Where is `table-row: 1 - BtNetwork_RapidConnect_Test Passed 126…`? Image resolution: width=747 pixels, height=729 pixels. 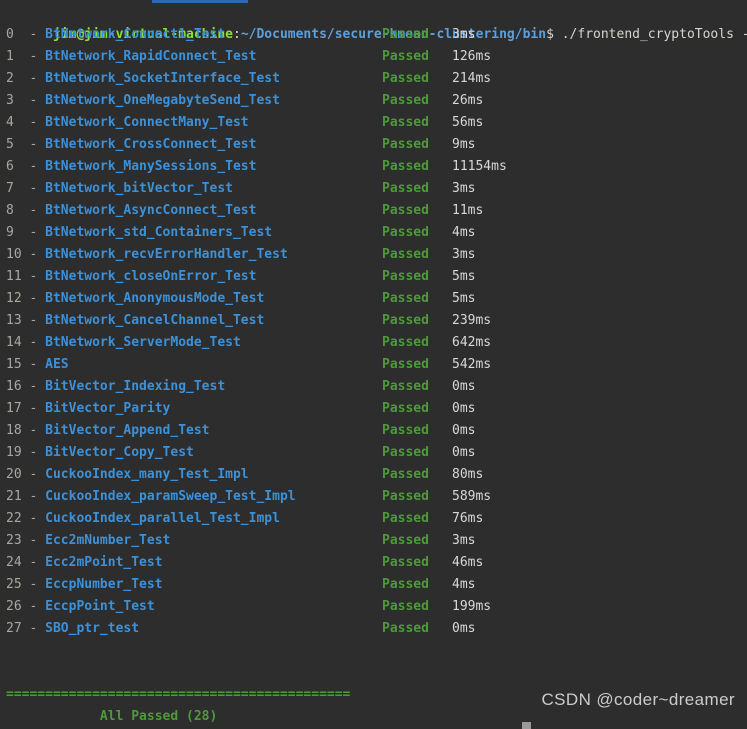
table-row: 1 - BtNetwork_RapidConnect_Test Passed 126… is located at coordinates (373, 57).